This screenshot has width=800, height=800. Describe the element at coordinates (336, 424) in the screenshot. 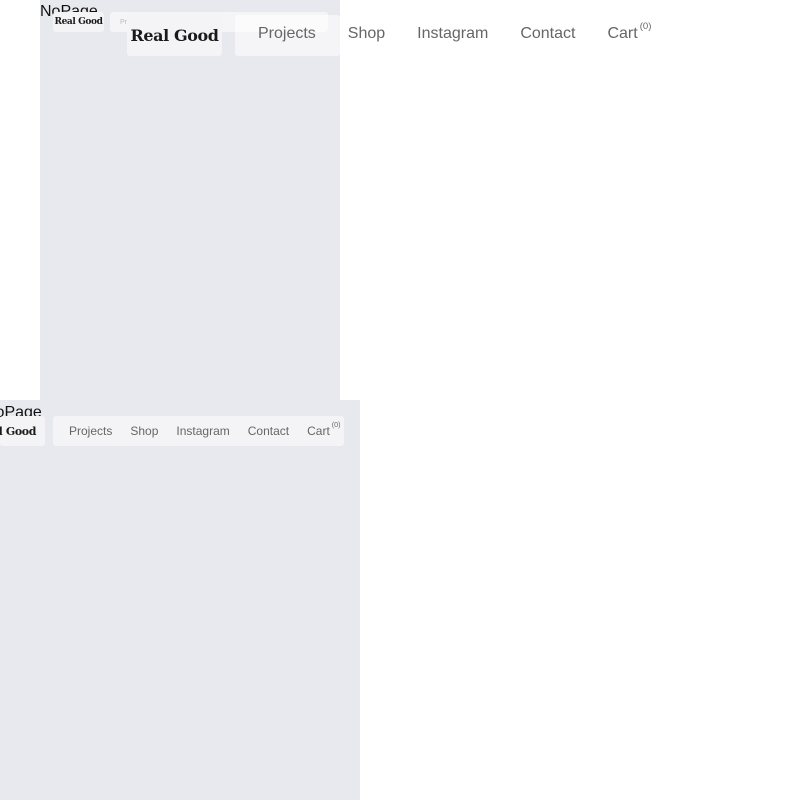

I see `bottom-cart-count: (0)` at that location.